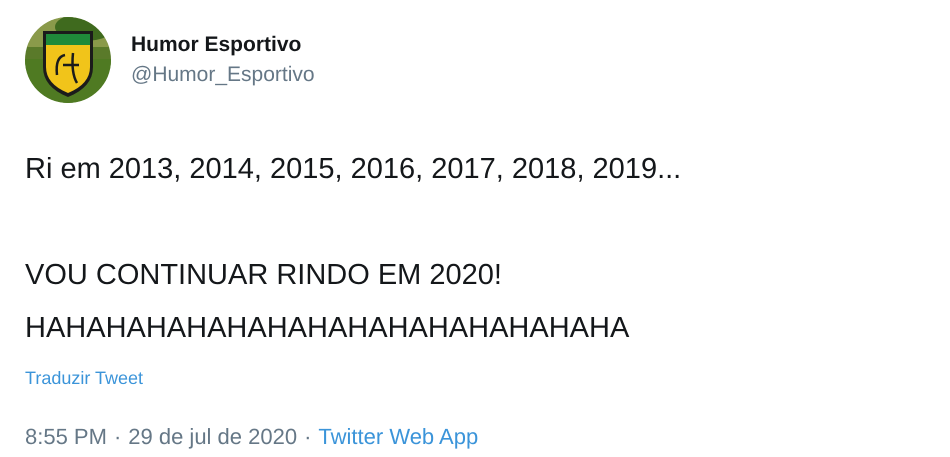 Image resolution: width=950 pixels, height=457 pixels. Describe the element at coordinates (84, 378) in the screenshot. I see `translate-link: Traduzir Tweet` at that location.